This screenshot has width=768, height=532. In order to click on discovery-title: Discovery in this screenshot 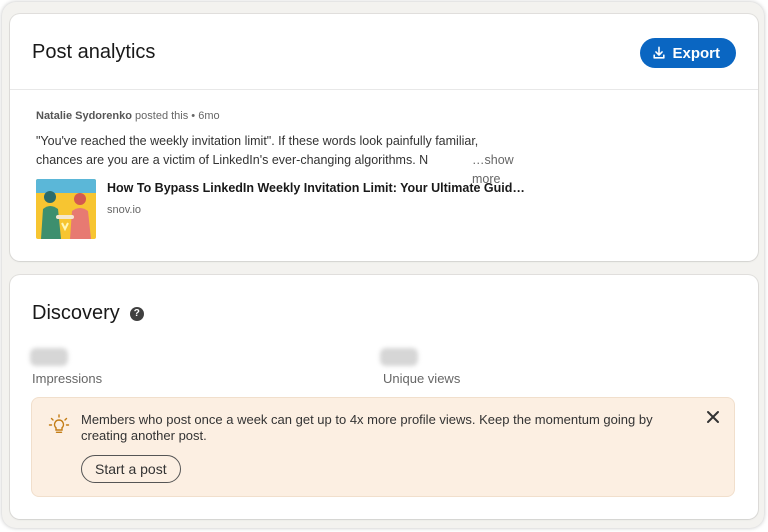, I will do `click(76, 313)`.